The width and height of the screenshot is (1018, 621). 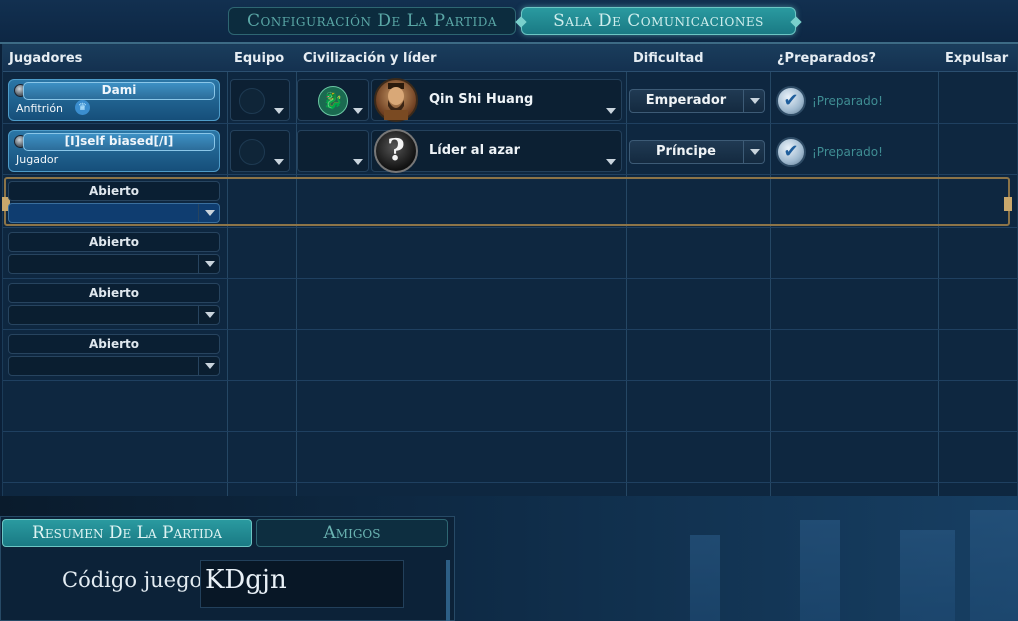 I want to click on civ-dropdown: 🐉, so click(x=333, y=100).